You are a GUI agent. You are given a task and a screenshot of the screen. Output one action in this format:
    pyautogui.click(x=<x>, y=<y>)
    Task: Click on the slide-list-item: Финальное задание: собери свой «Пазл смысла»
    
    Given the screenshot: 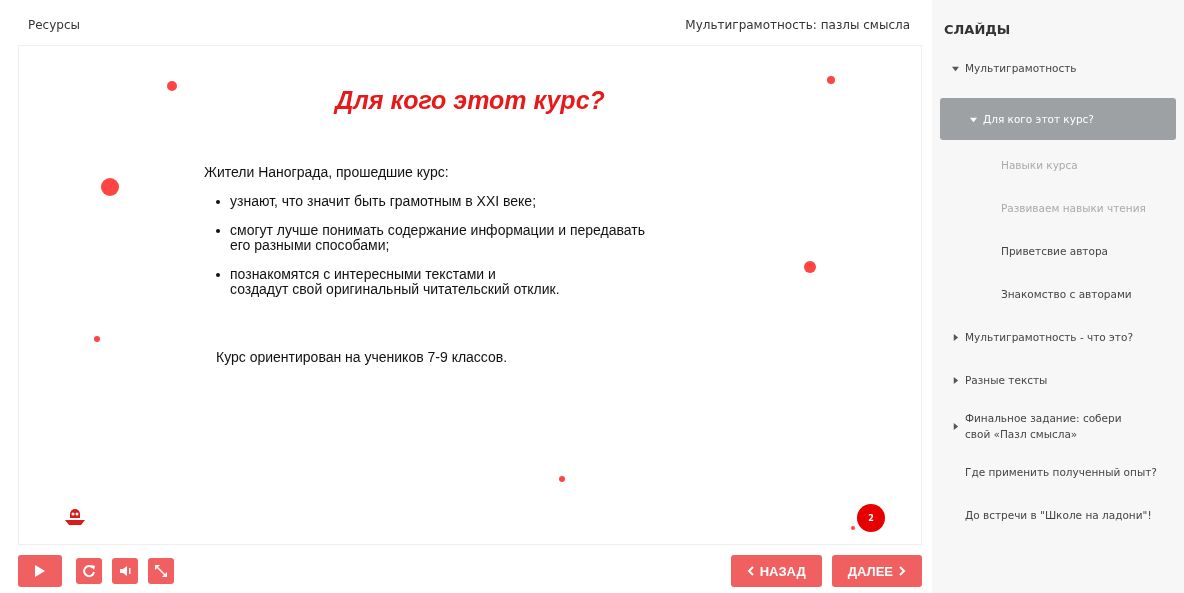 What is the action you would take?
    pyautogui.click(x=1058, y=426)
    